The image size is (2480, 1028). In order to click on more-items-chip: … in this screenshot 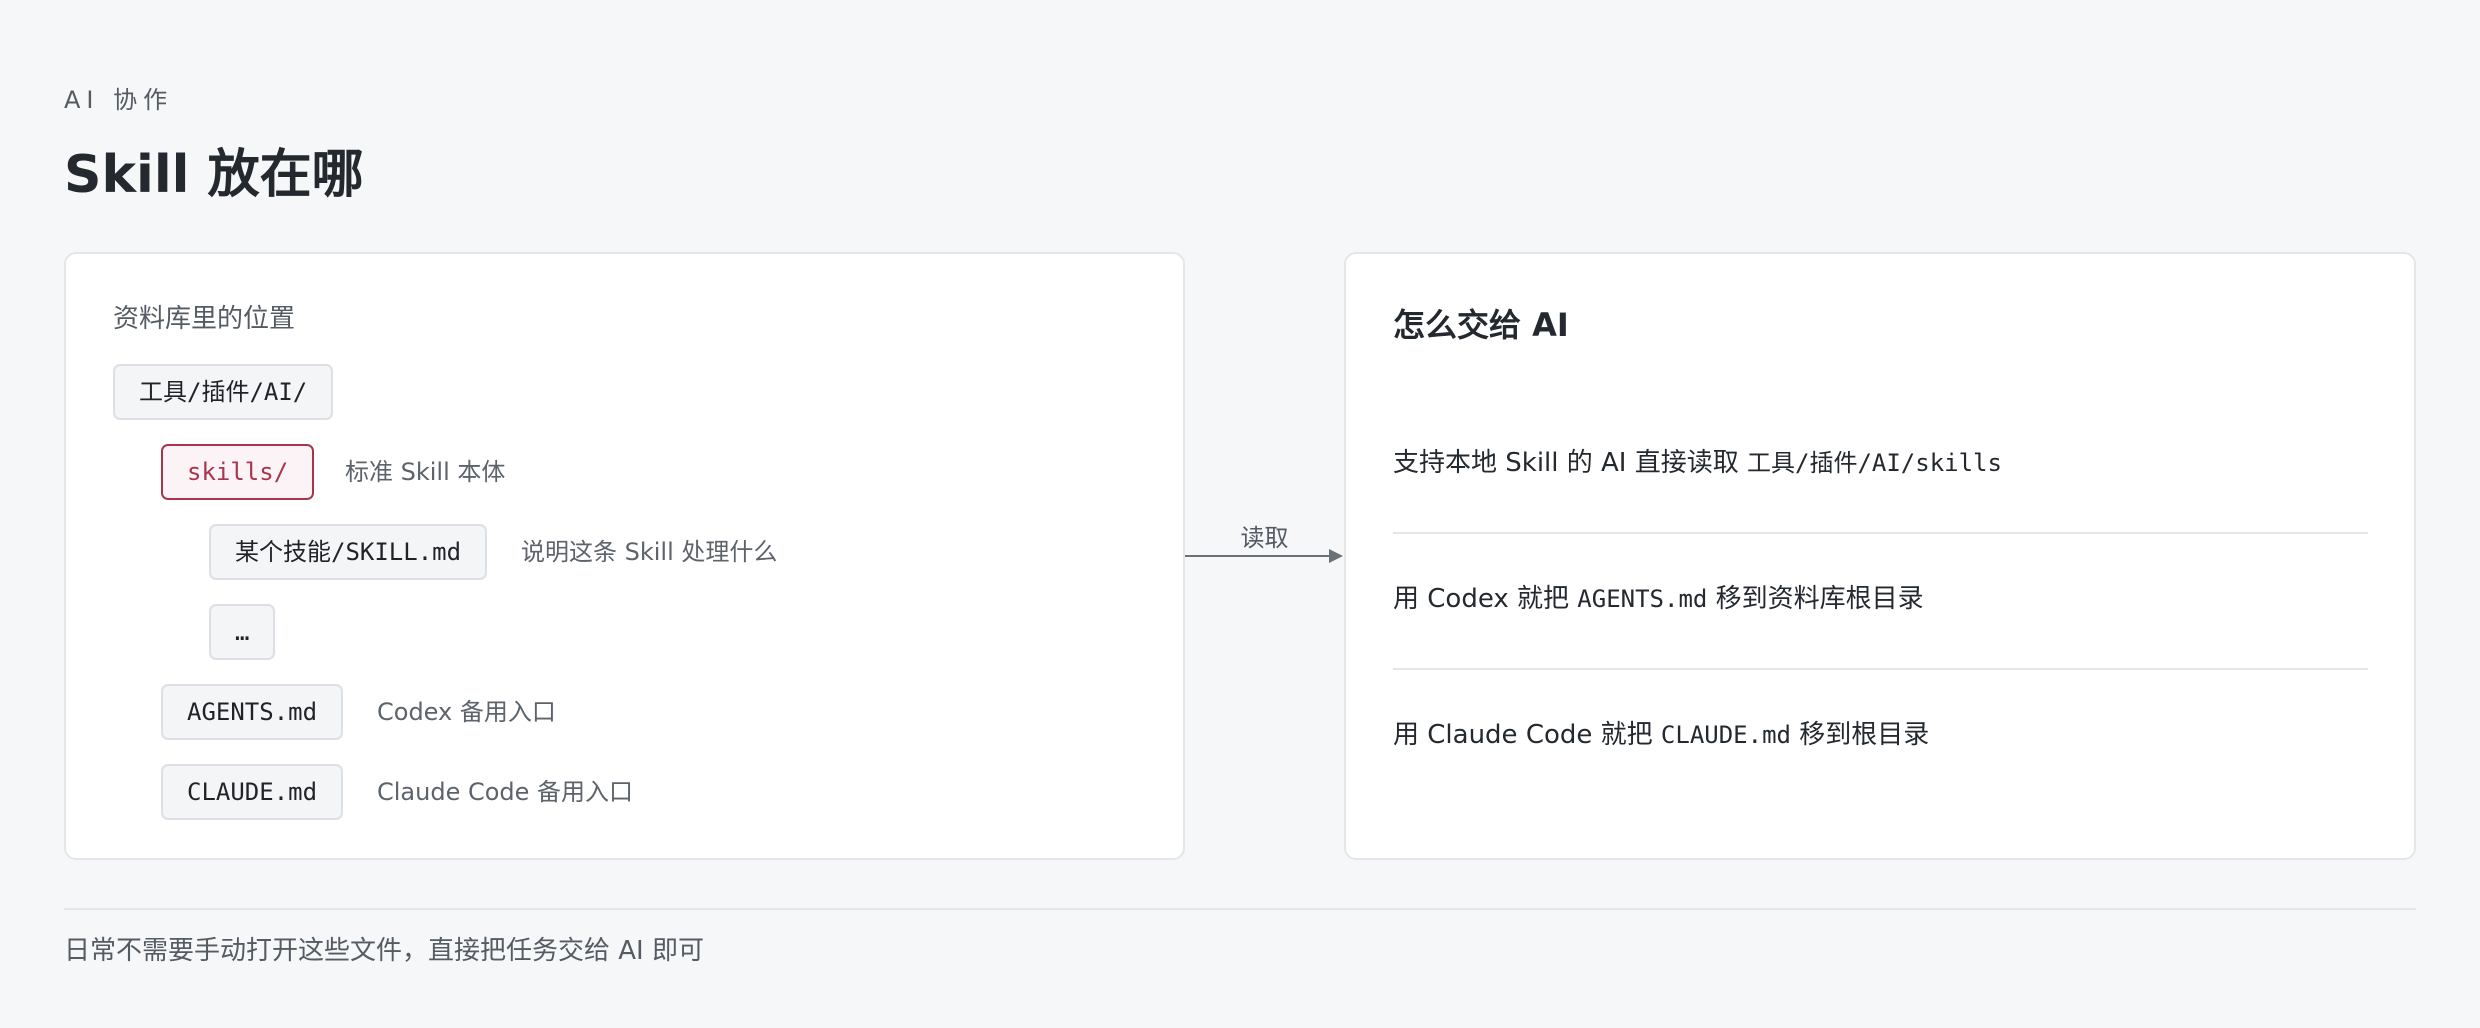, I will do `click(242, 632)`.